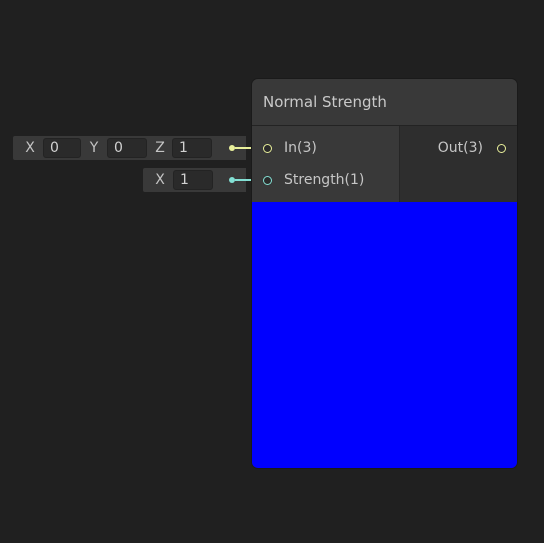  I want to click on output-port-out: Out(3), so click(472, 148).